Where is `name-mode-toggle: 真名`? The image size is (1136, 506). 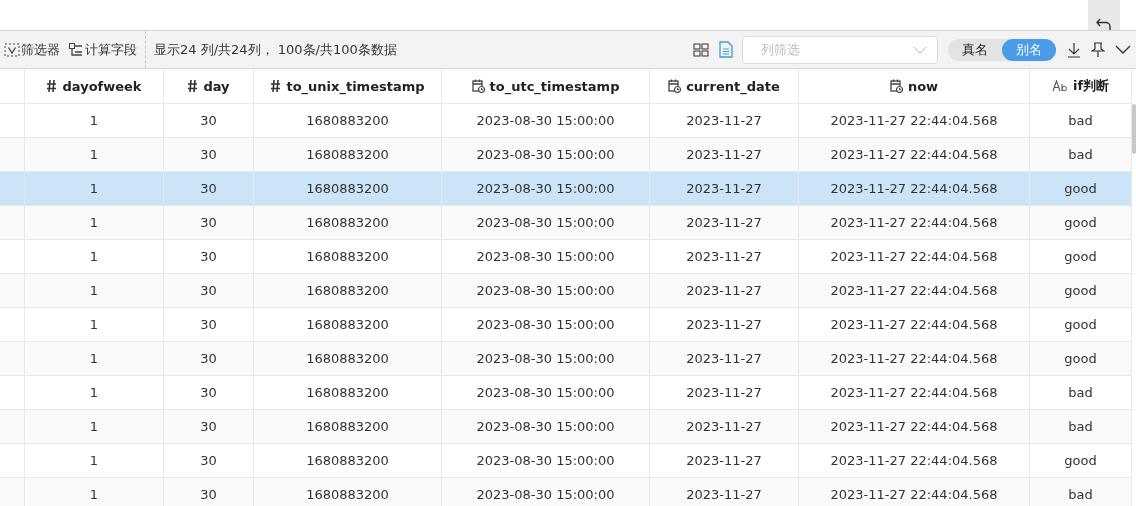 name-mode-toggle: 真名 is located at coordinates (975, 49).